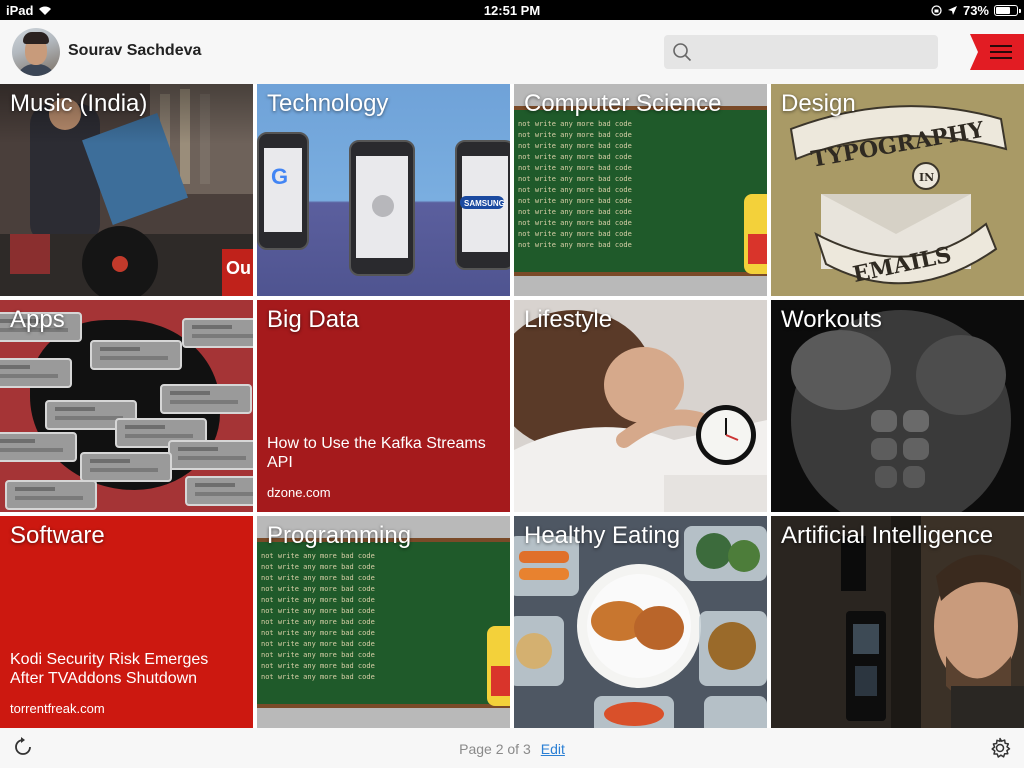 This screenshot has width=1024, height=768. What do you see at coordinates (484, 203) in the screenshot?
I see `samsung-logo-text: SAMSUNG` at bounding box center [484, 203].